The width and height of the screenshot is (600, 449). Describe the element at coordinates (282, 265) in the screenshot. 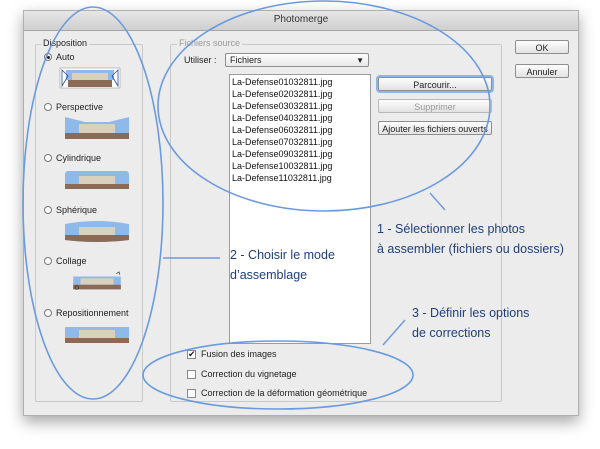

I see `annotation-step-2: 2 - Choisir le mode d’assemblage` at that location.